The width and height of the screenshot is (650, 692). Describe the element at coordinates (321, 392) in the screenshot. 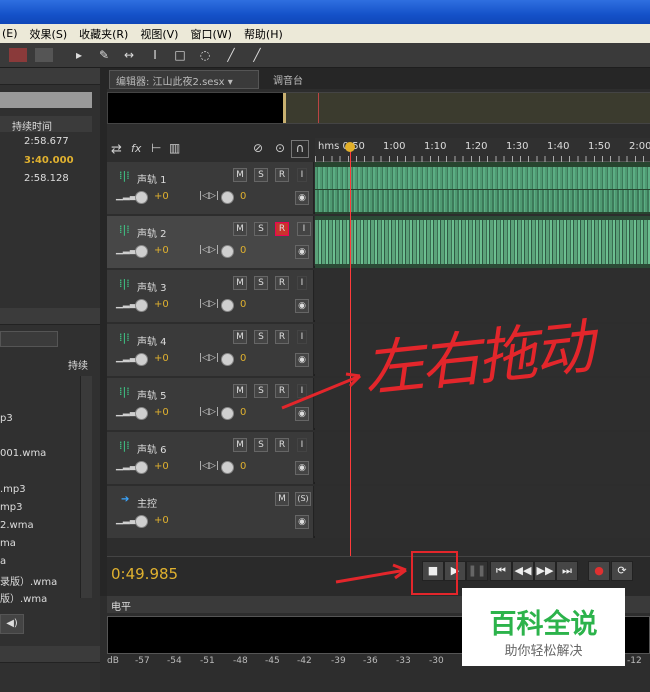

I see `drag-arrow` at that location.